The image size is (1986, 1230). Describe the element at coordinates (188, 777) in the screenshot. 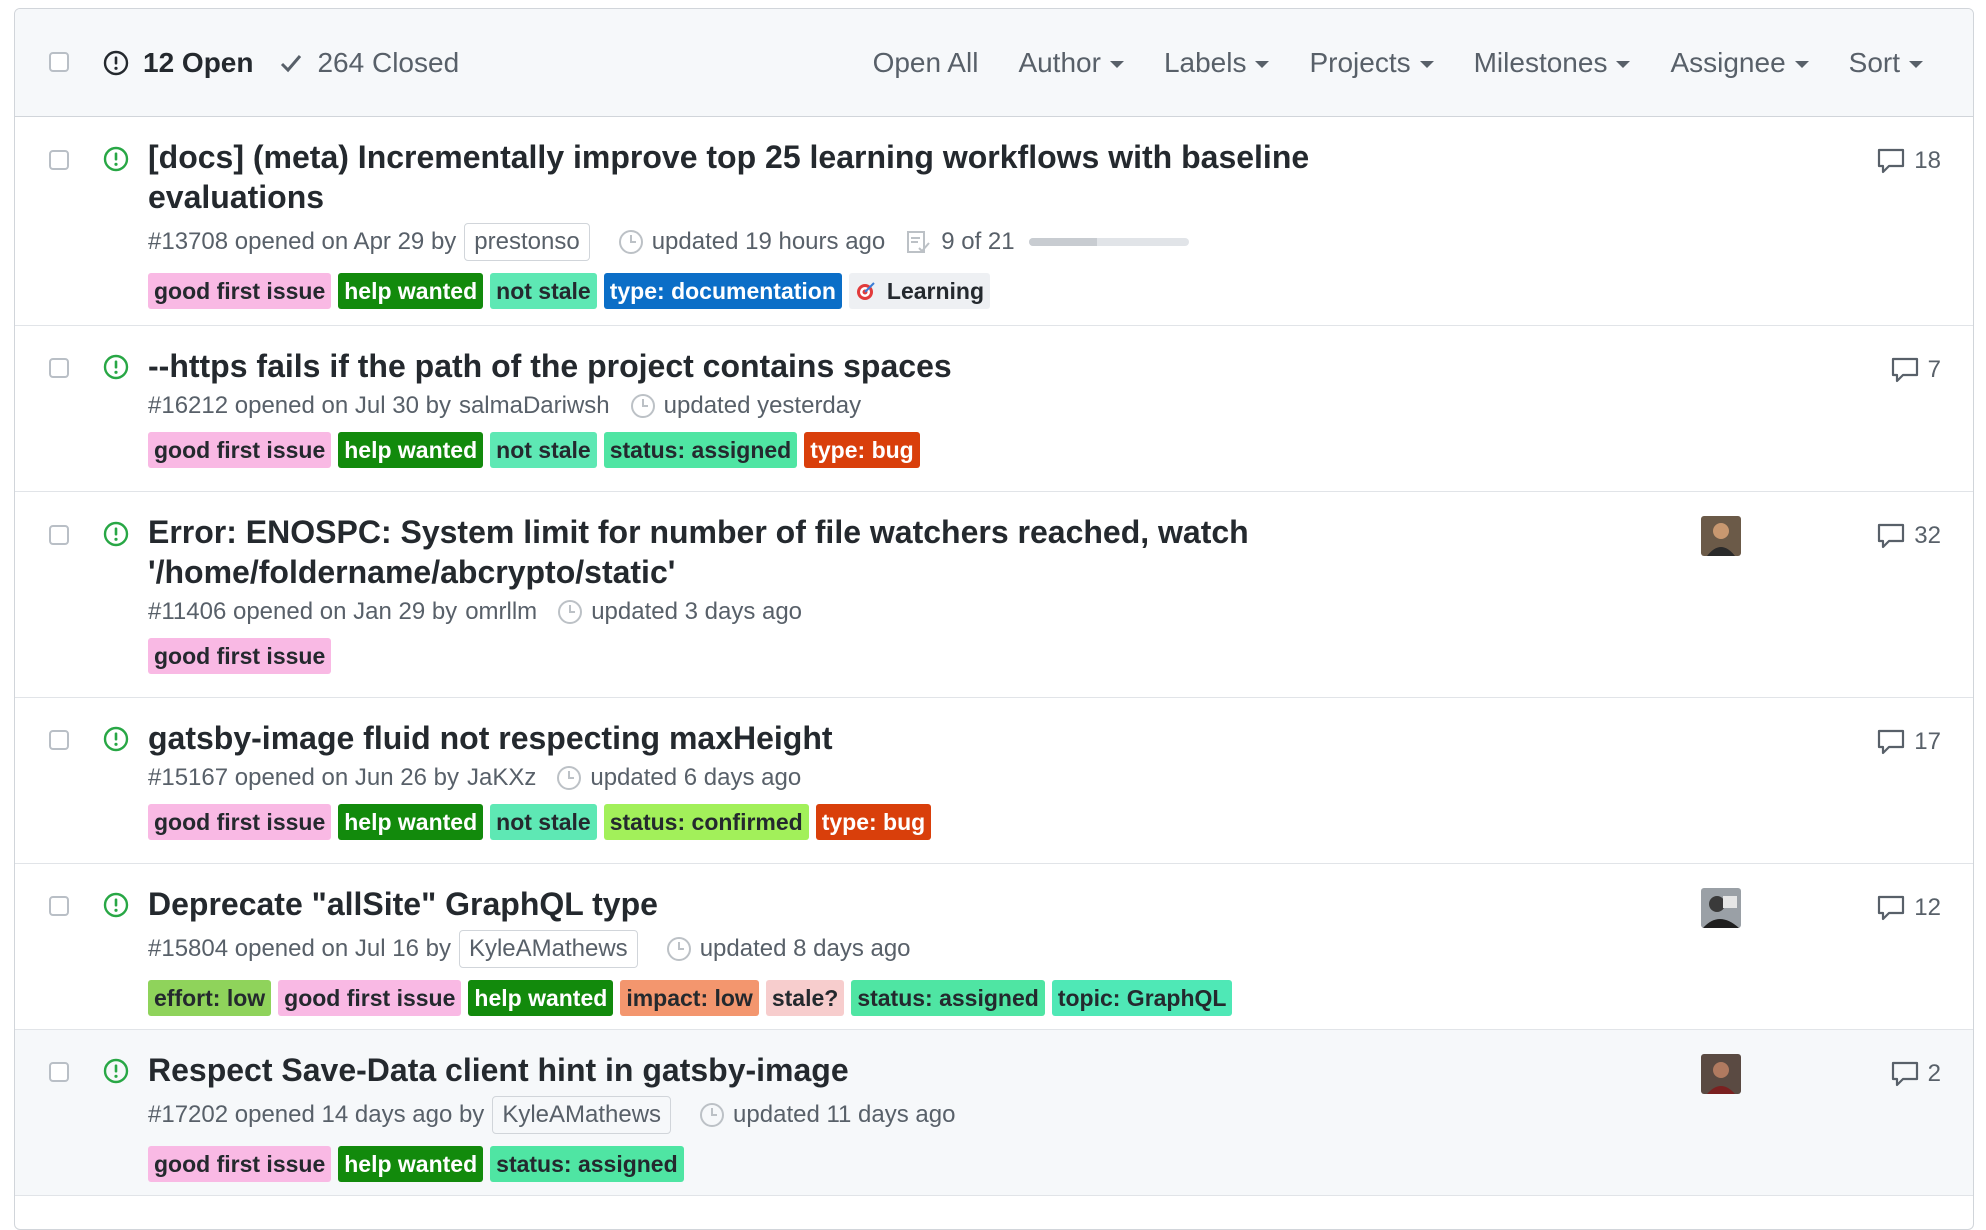

I see `issue-number: #15167` at that location.